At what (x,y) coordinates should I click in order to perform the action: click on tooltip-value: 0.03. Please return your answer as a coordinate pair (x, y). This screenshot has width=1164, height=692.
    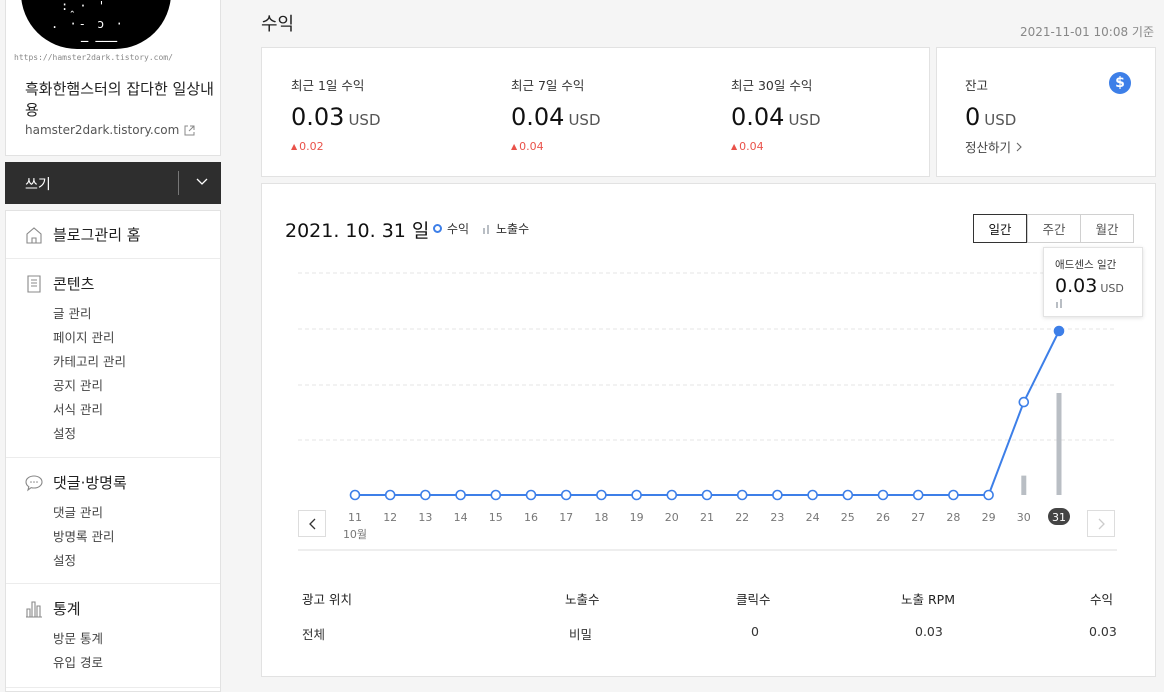
    Looking at the image, I should click on (1076, 286).